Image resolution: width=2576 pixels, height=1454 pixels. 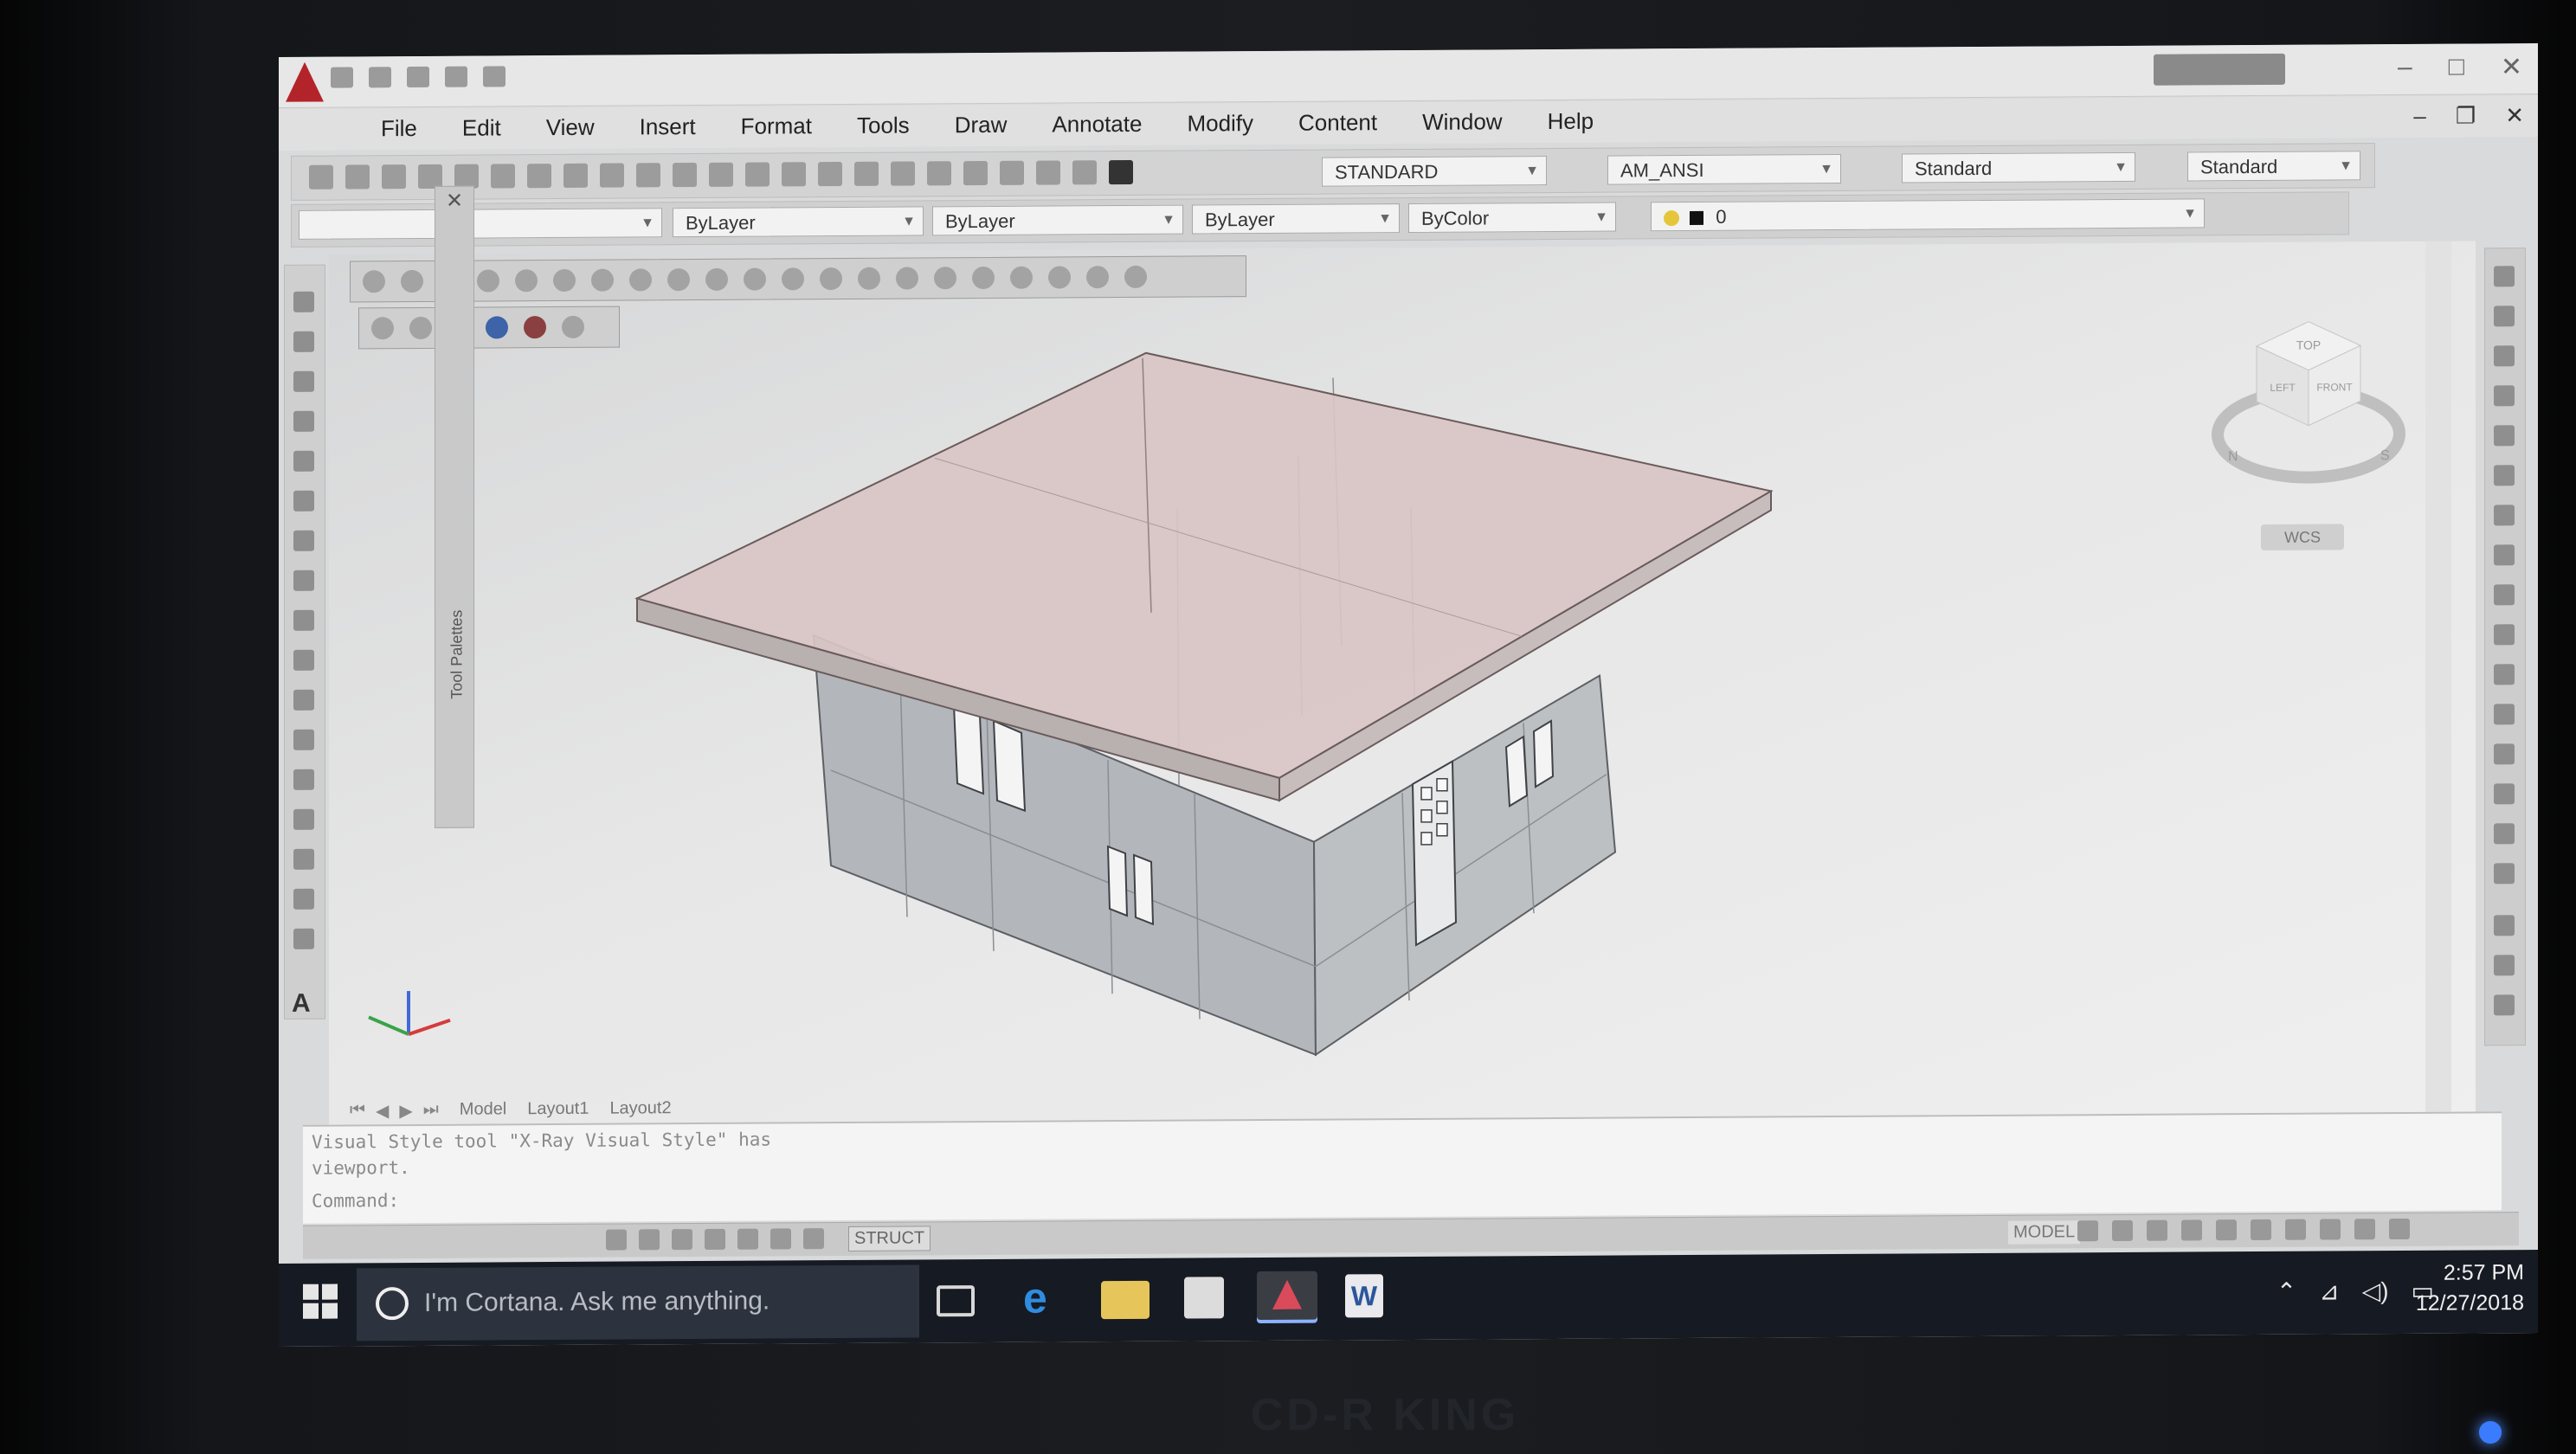 What do you see at coordinates (794, 175) in the screenshot?
I see `zoom-realtime-icon` at bounding box center [794, 175].